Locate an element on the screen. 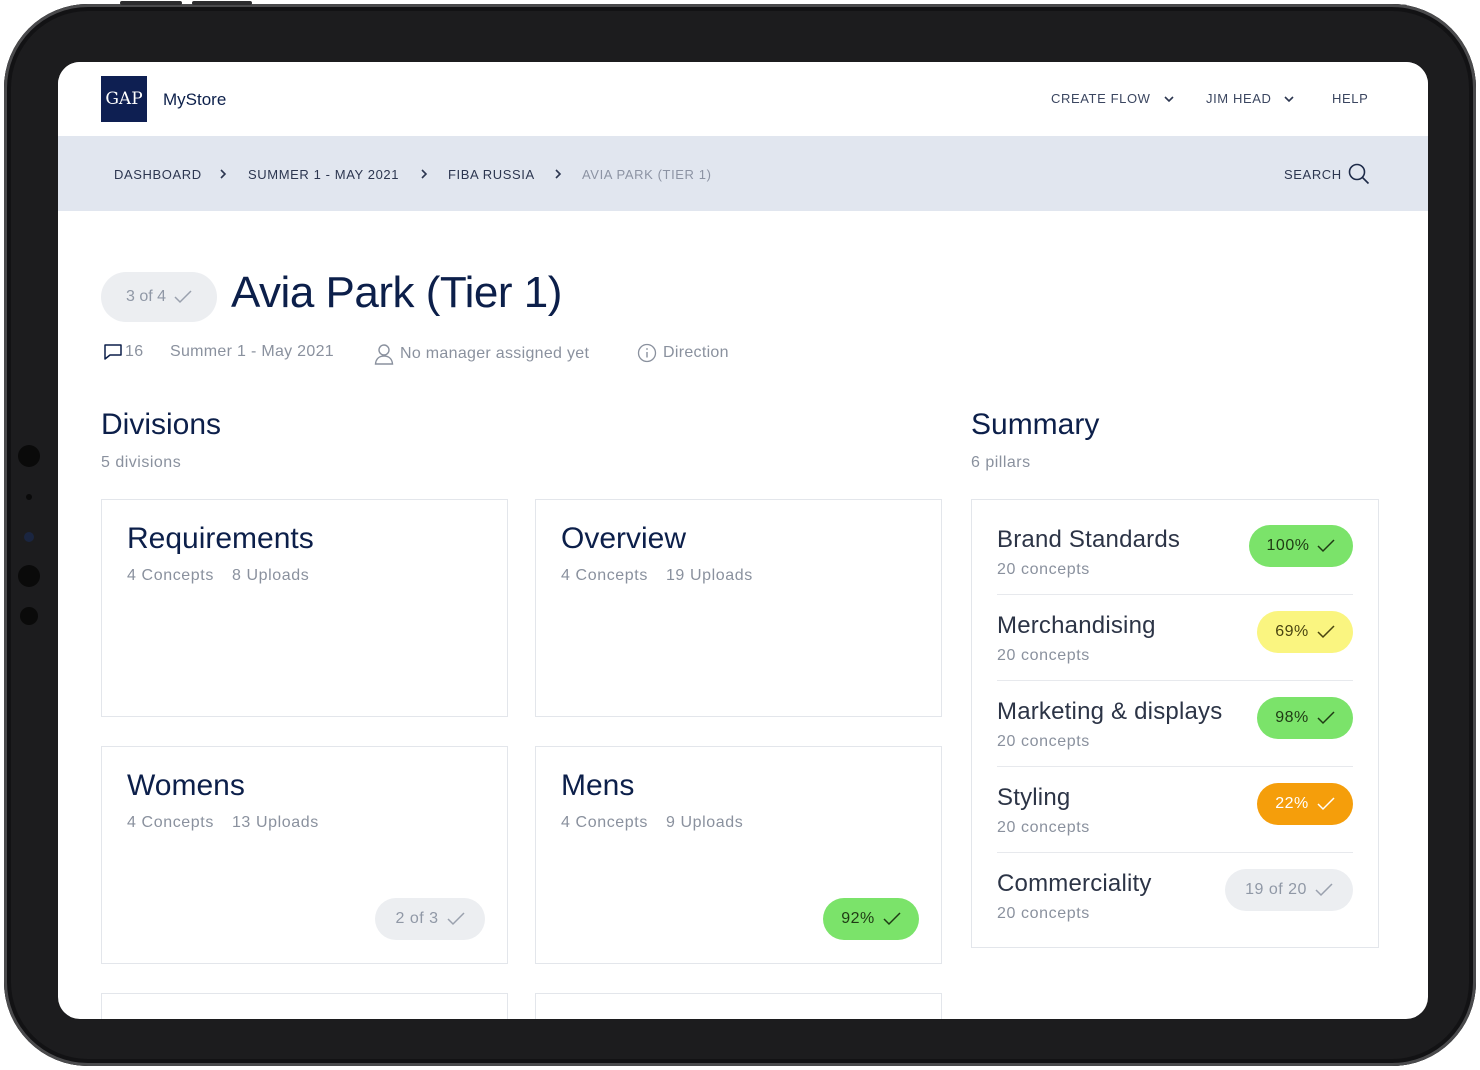 The image size is (1480, 1070). top-header: GAP MyStore CREATE FLOW JIM HEAD HELP is located at coordinates (743, 99).